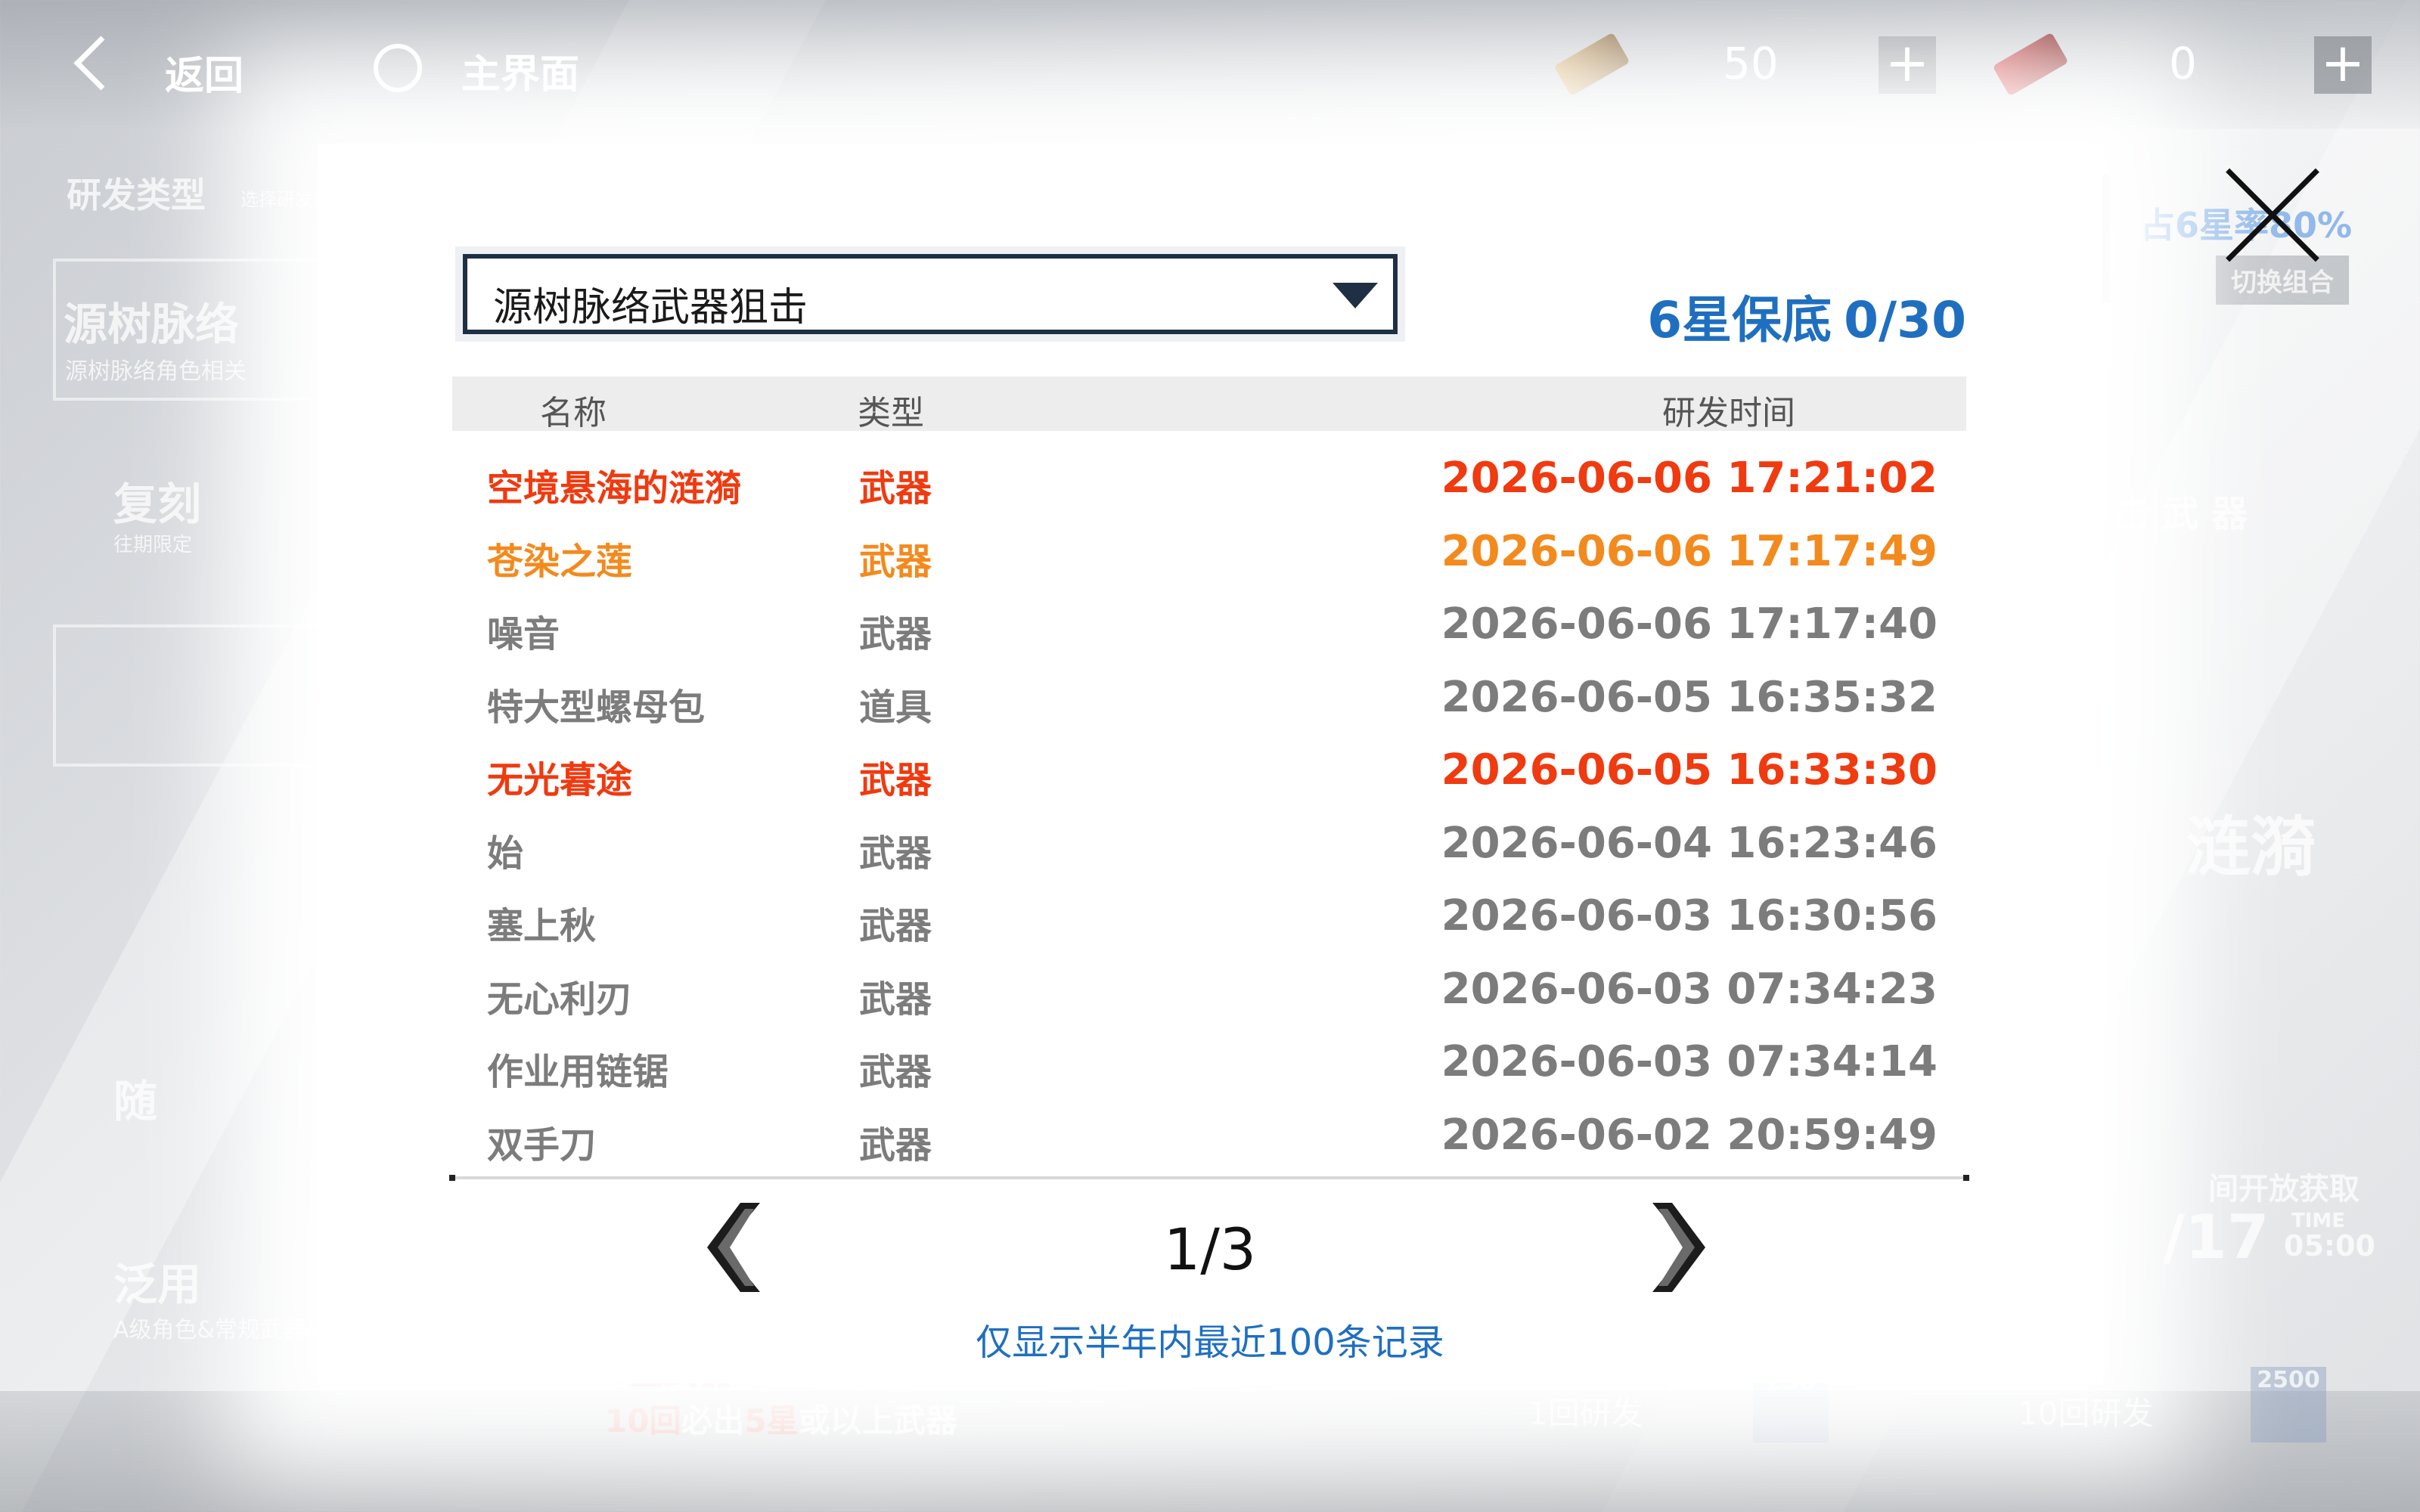 This screenshot has height=1512, width=2420. I want to click on previous-page-button, so click(737, 1247).